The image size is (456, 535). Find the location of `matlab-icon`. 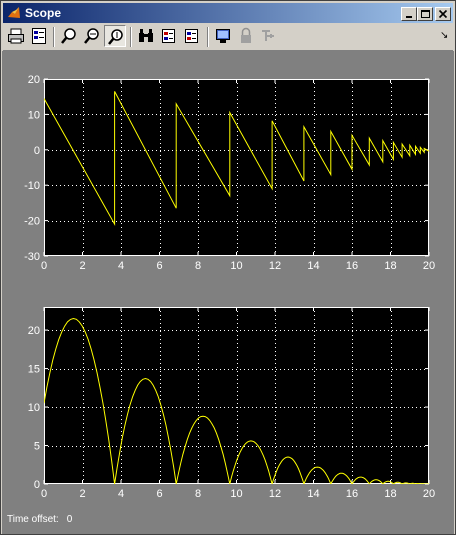

matlab-icon is located at coordinates (14, 12).